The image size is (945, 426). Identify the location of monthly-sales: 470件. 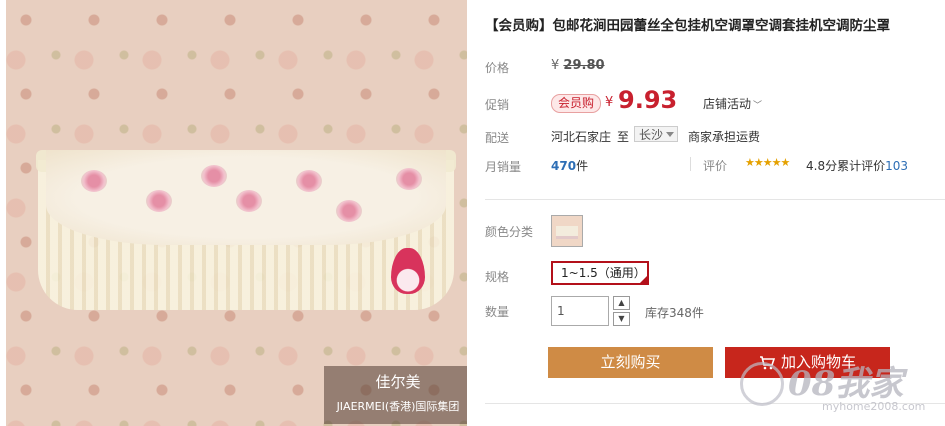
(569, 165).